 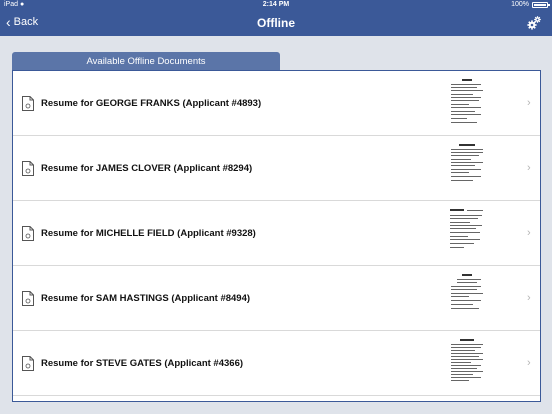 I want to click on status-bar: iPad ● 2:14 PM 100%, so click(x=276, y=5).